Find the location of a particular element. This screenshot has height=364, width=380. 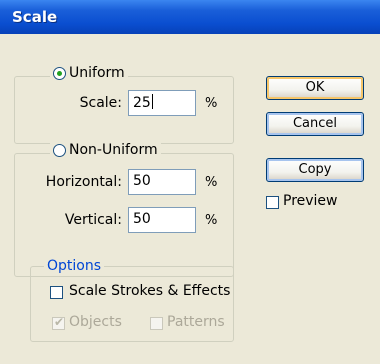

patterns-label: Patterns is located at coordinates (196, 322).